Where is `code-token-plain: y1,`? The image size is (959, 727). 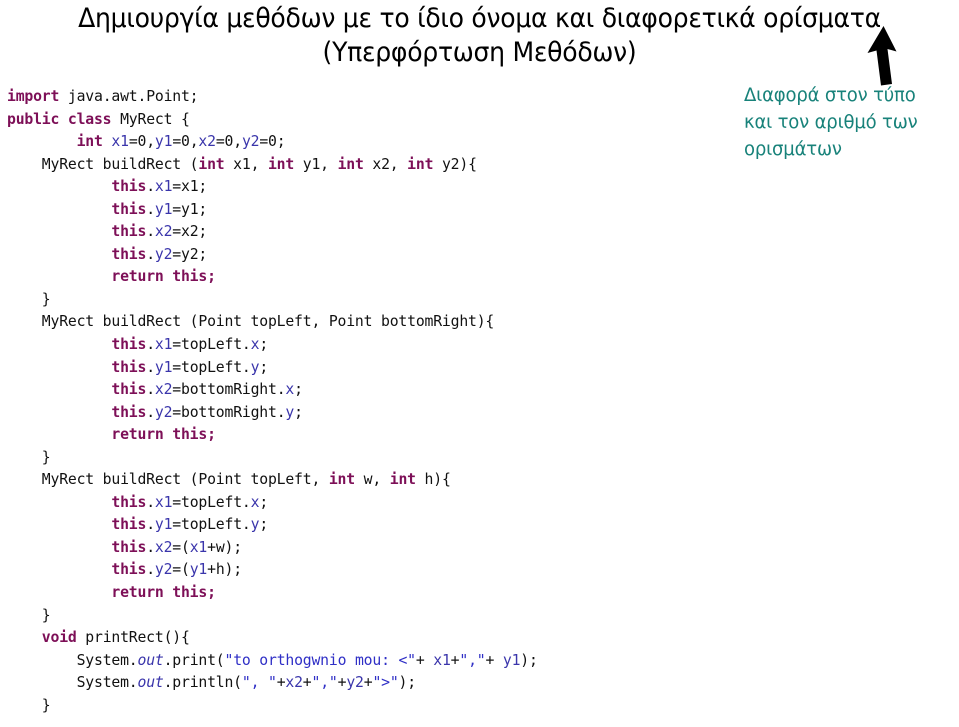 code-token-plain: y1, is located at coordinates (316, 163).